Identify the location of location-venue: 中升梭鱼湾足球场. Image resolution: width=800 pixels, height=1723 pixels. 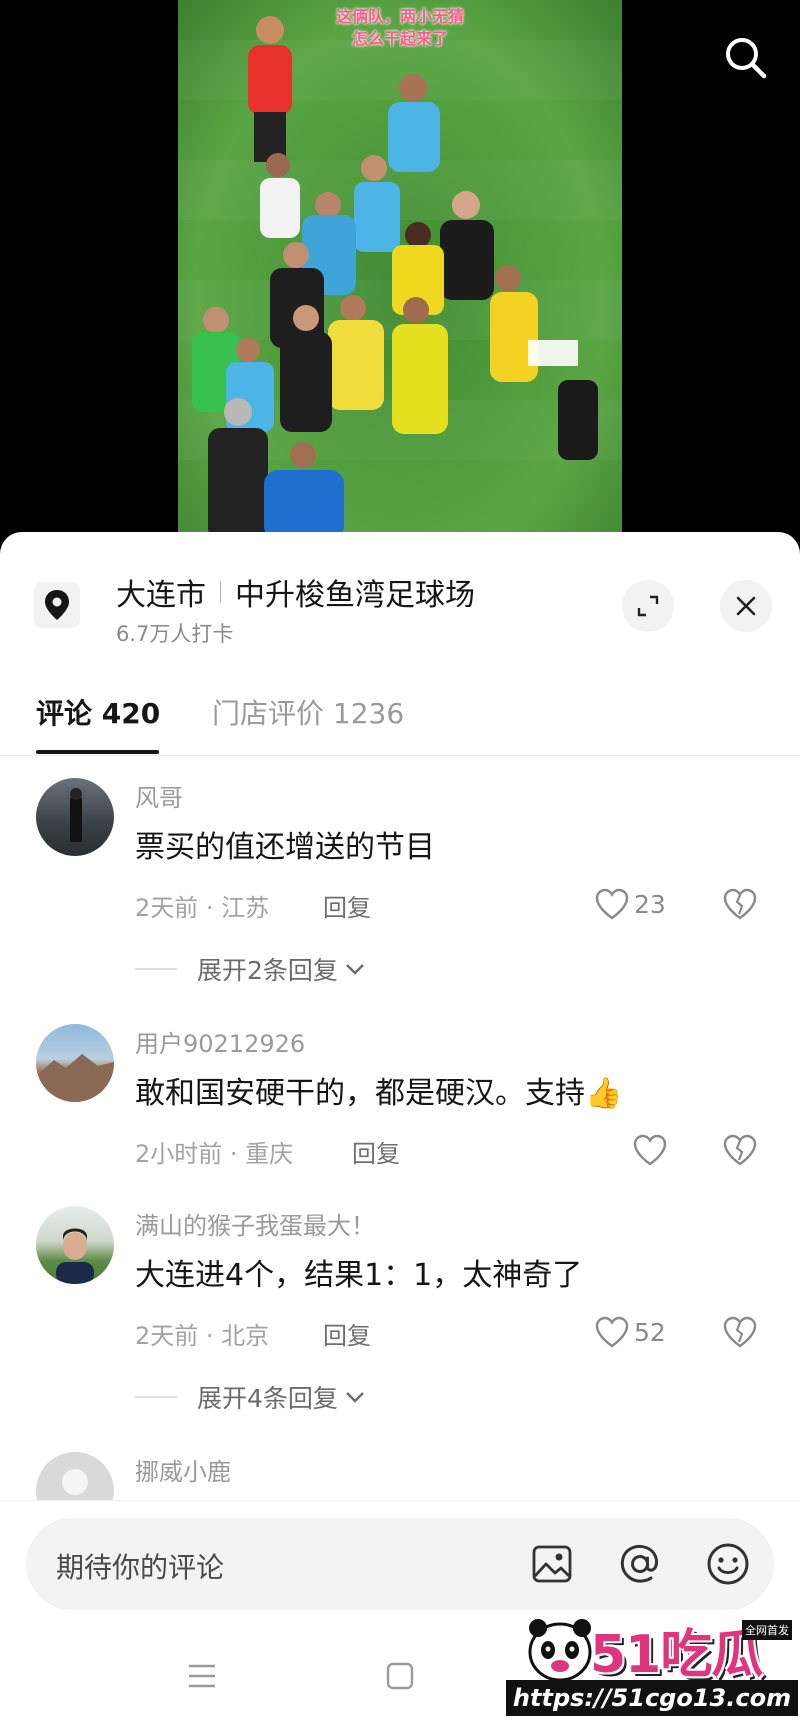
(355, 595).